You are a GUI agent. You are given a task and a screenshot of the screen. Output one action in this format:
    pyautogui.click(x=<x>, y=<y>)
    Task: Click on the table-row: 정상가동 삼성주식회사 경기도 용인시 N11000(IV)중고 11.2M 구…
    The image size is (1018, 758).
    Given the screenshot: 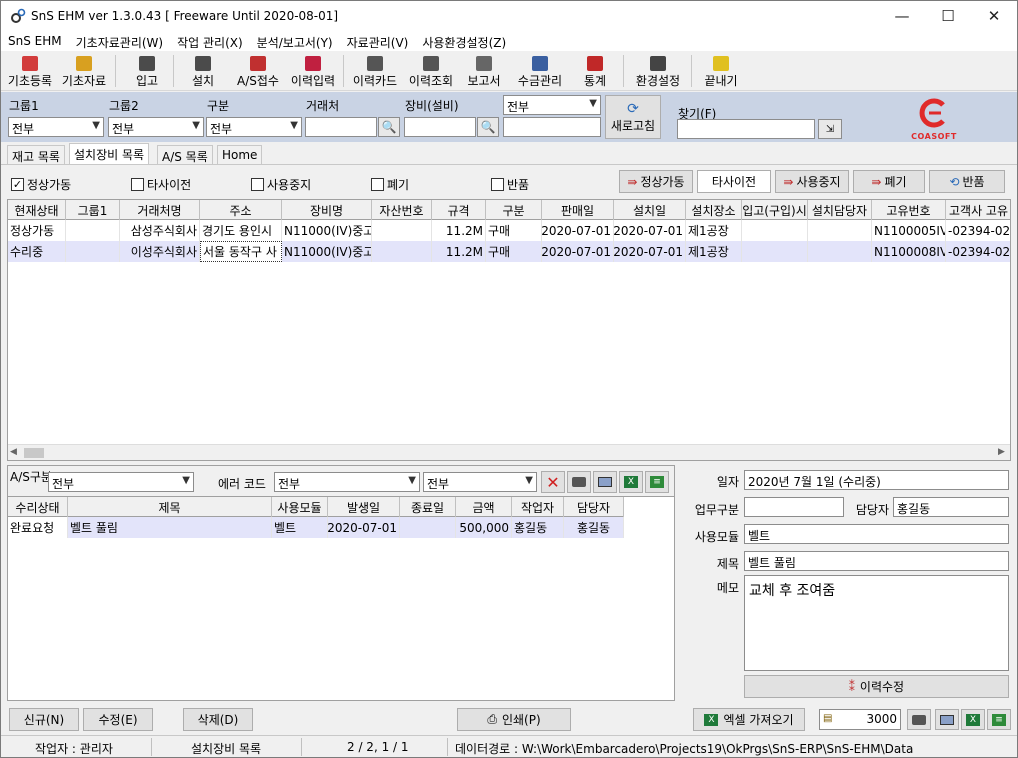 What is the action you would take?
    pyautogui.click(x=509, y=230)
    